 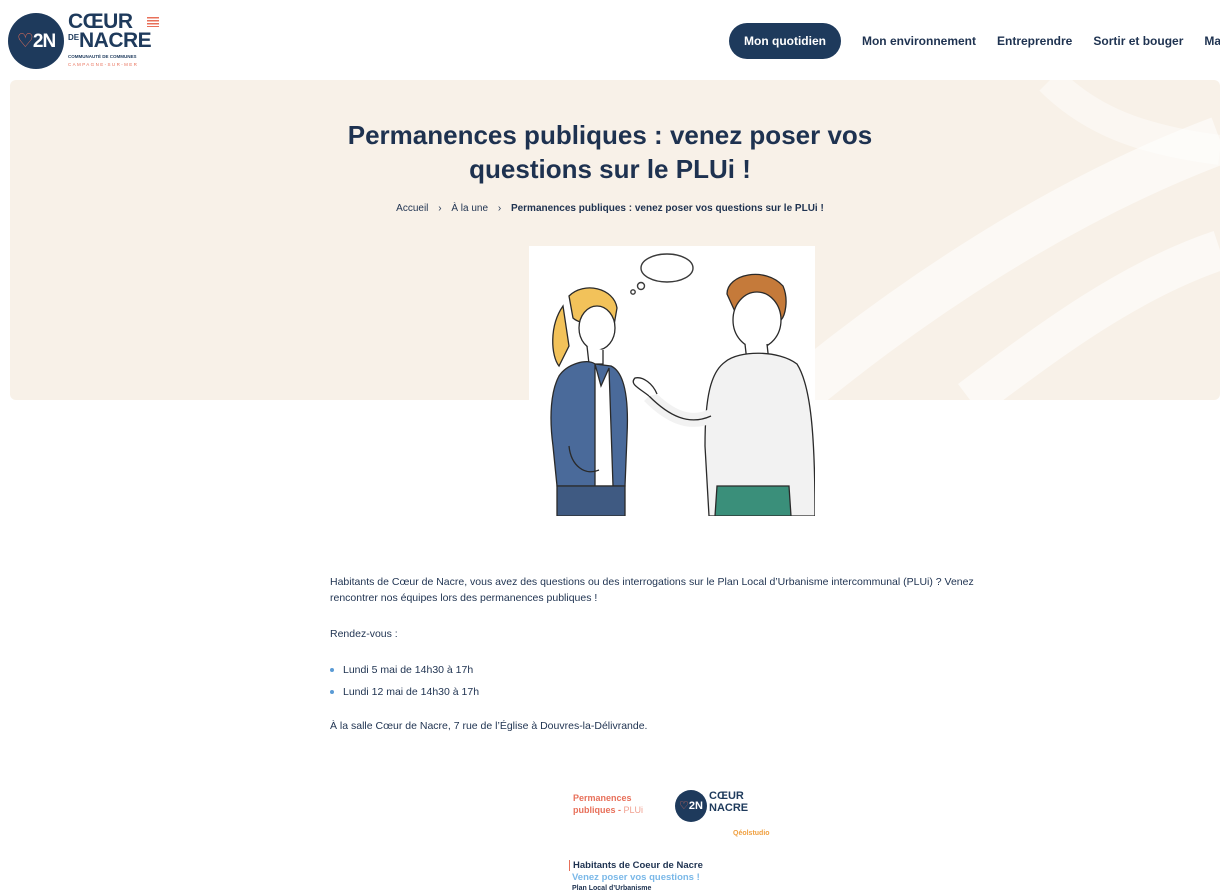 I want to click on poster-logo: ♡2N CŒUR NACRE, so click(x=721, y=808).